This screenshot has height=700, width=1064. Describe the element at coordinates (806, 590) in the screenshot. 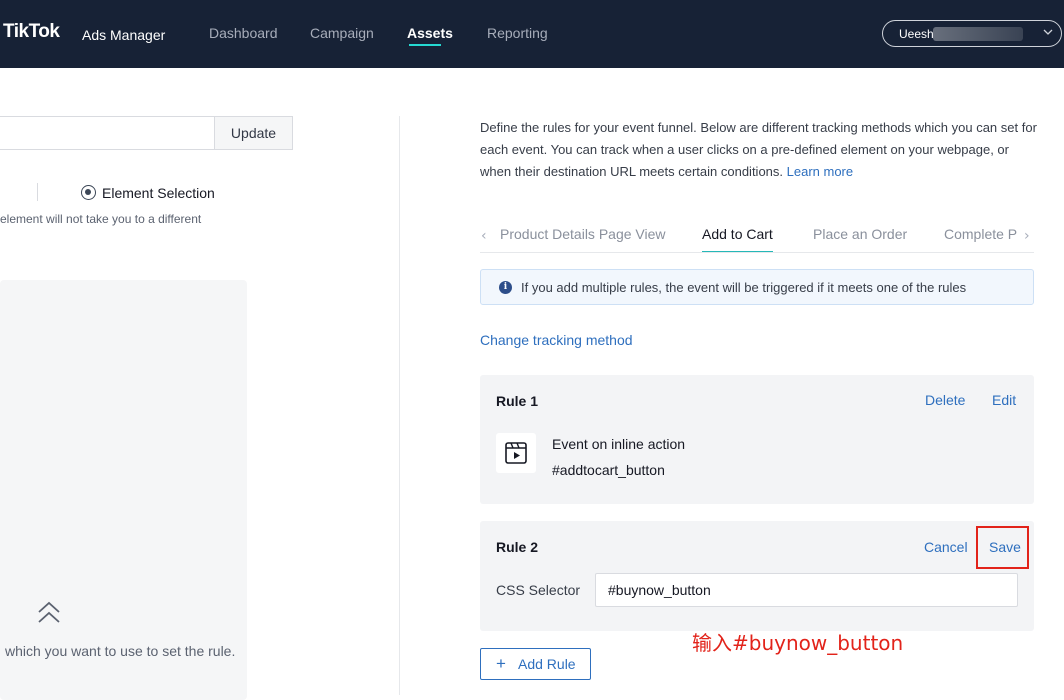

I see `css-selector-input: #buynow_button` at that location.